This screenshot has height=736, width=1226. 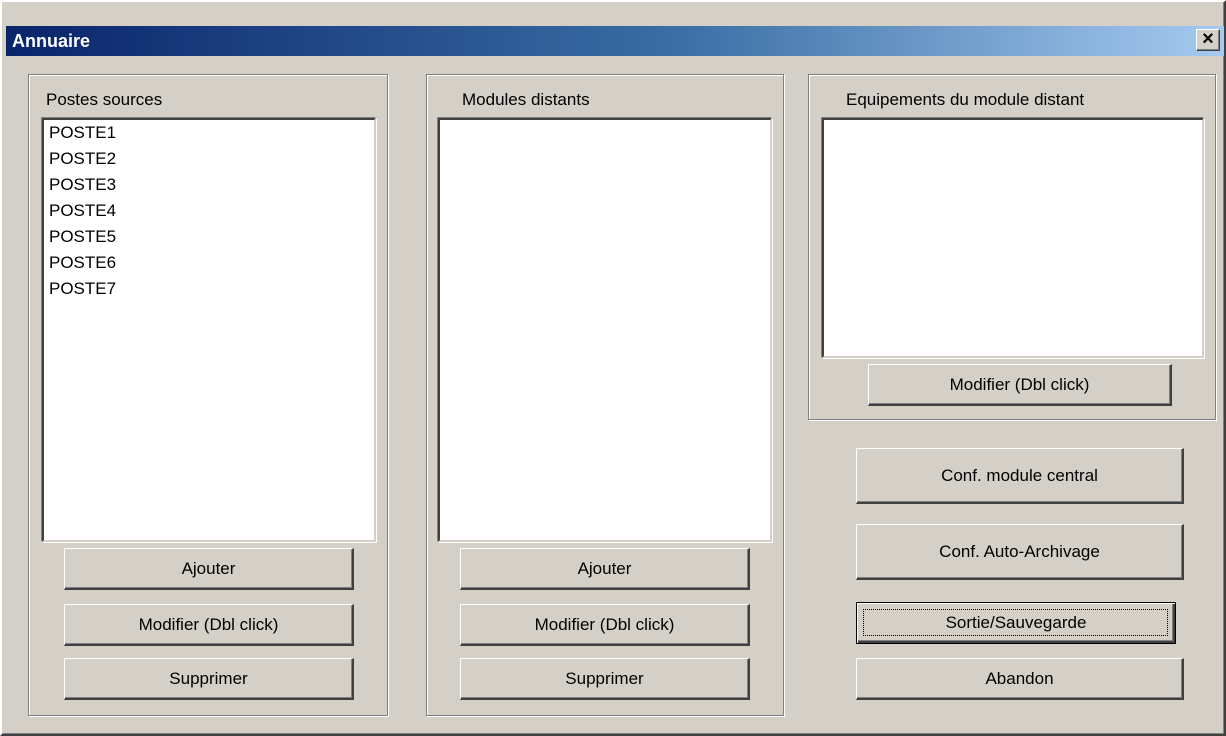 What do you see at coordinates (209, 159) in the screenshot?
I see `list-item: POSTE2` at bounding box center [209, 159].